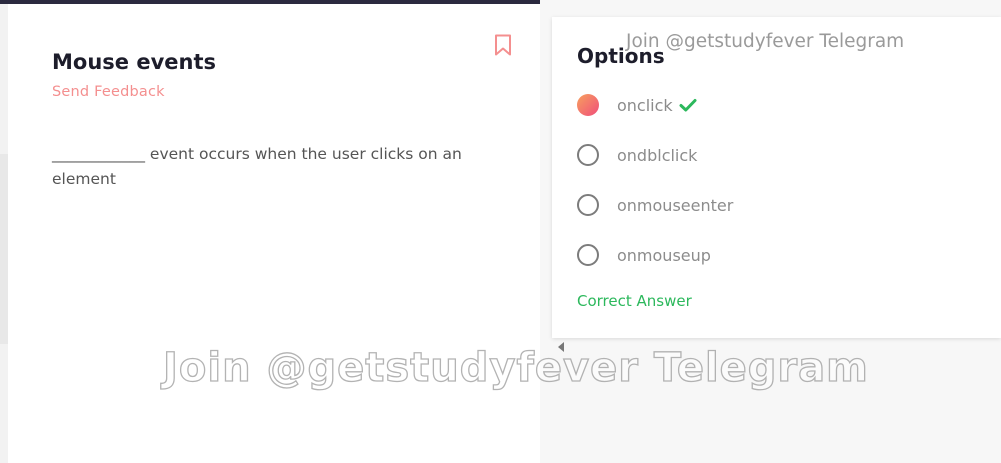 Image resolution: width=1001 pixels, height=463 pixels. What do you see at coordinates (675, 205) in the screenshot?
I see `option-label: onmouseenter` at bounding box center [675, 205].